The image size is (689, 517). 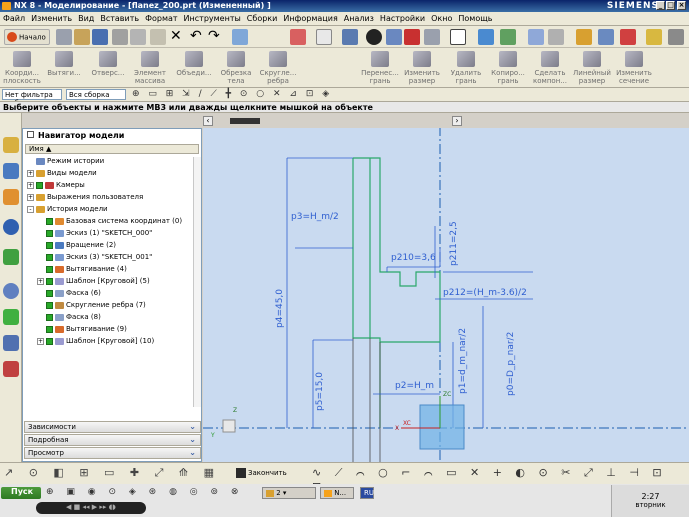 I want to click on tree-item: Базовая система координат (0), so click(x=110, y=223).